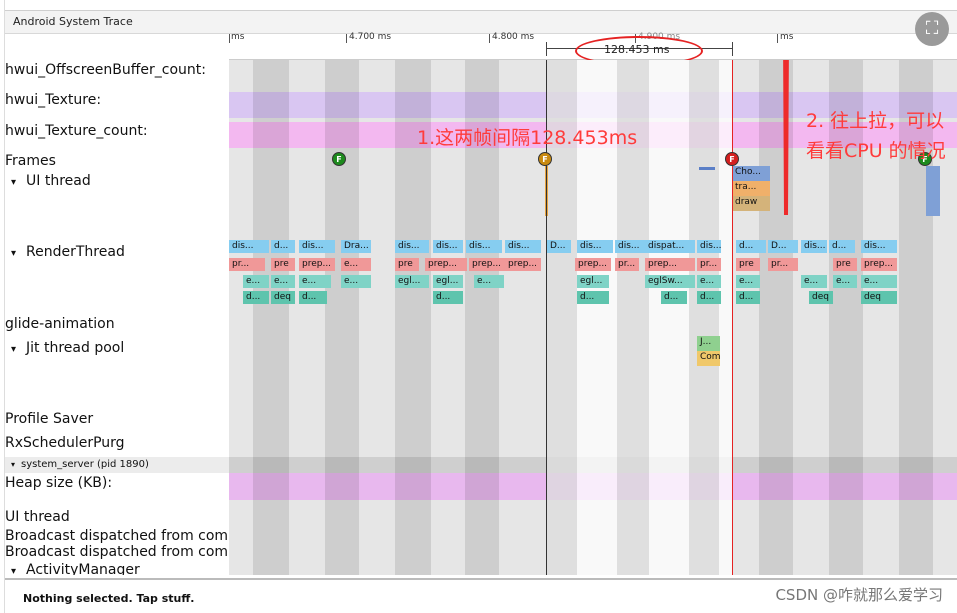  I want to click on ruler-tick-label: 4.800 ms, so click(513, 37).